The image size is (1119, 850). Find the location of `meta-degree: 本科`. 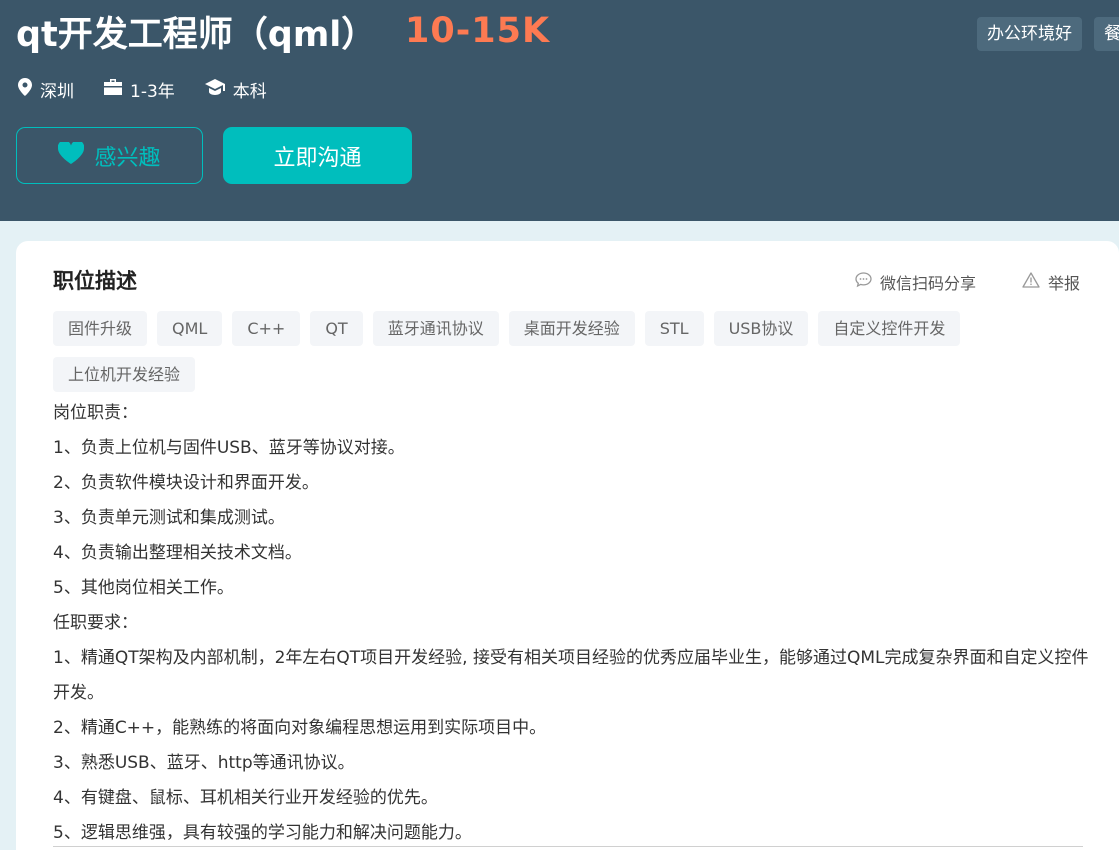

meta-degree: 本科 is located at coordinates (235, 89).